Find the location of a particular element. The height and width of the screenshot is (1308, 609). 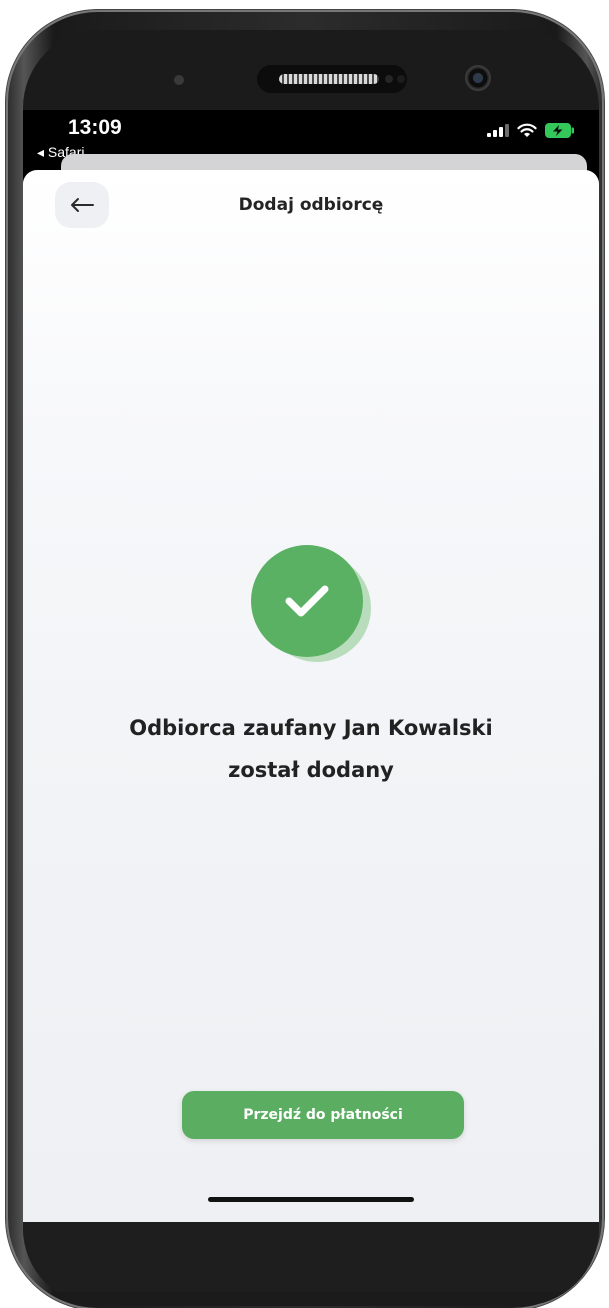

bottom-bezel is located at coordinates (311, 1257).